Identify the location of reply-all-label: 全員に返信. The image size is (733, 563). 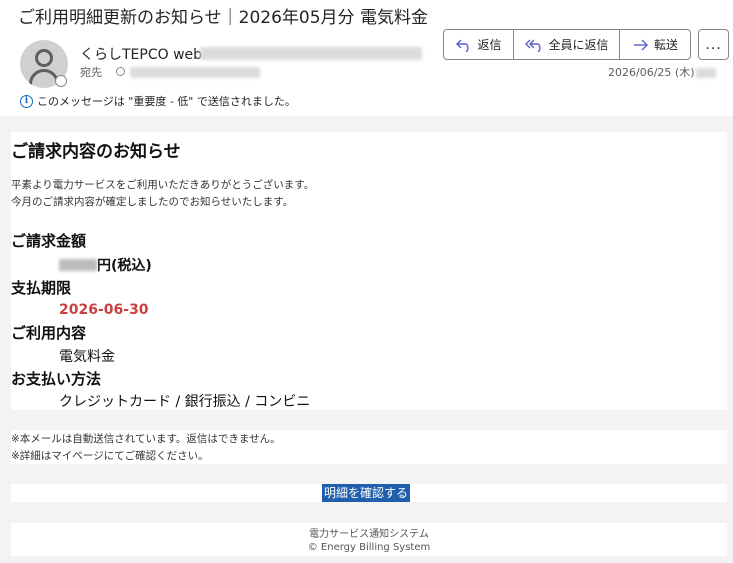
(578, 45).